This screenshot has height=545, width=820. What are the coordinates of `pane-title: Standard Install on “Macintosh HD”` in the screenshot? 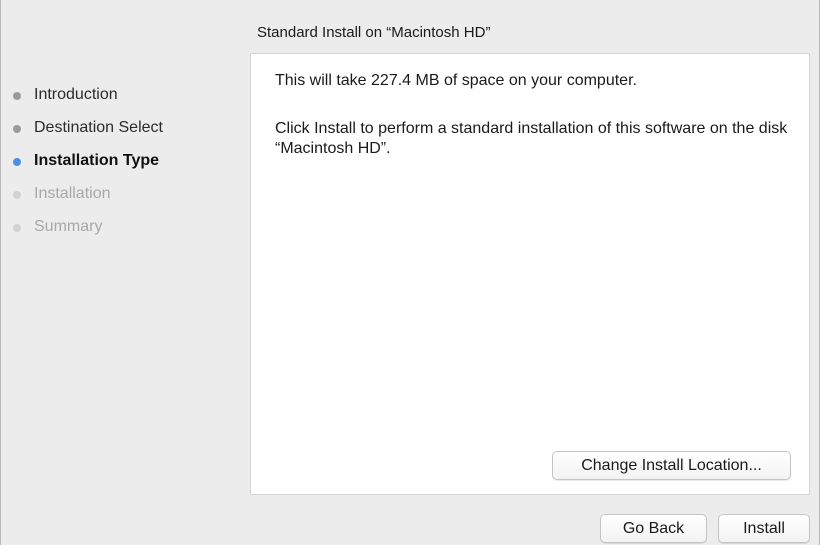 It's located at (374, 32).